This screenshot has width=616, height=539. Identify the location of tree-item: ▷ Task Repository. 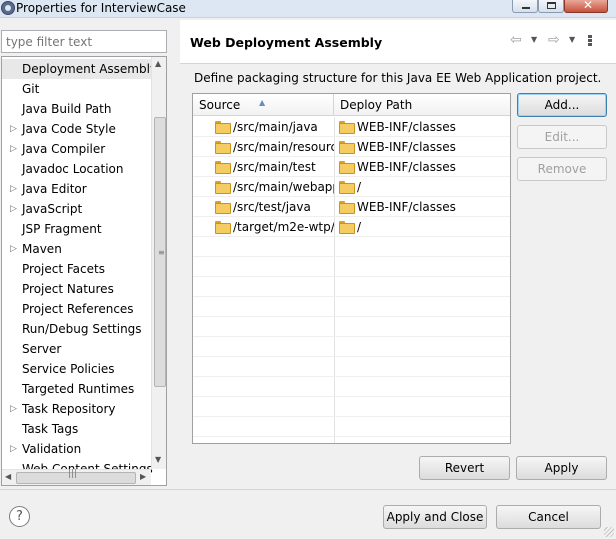
(77, 409).